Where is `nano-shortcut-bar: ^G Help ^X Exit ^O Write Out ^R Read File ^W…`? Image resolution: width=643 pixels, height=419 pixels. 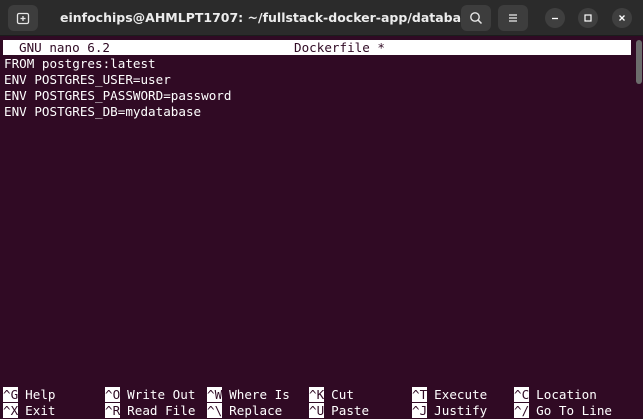
nano-shortcut-bar: ^G Help ^X Exit ^O Write Out ^R Read File ^W… is located at coordinates (321, 403).